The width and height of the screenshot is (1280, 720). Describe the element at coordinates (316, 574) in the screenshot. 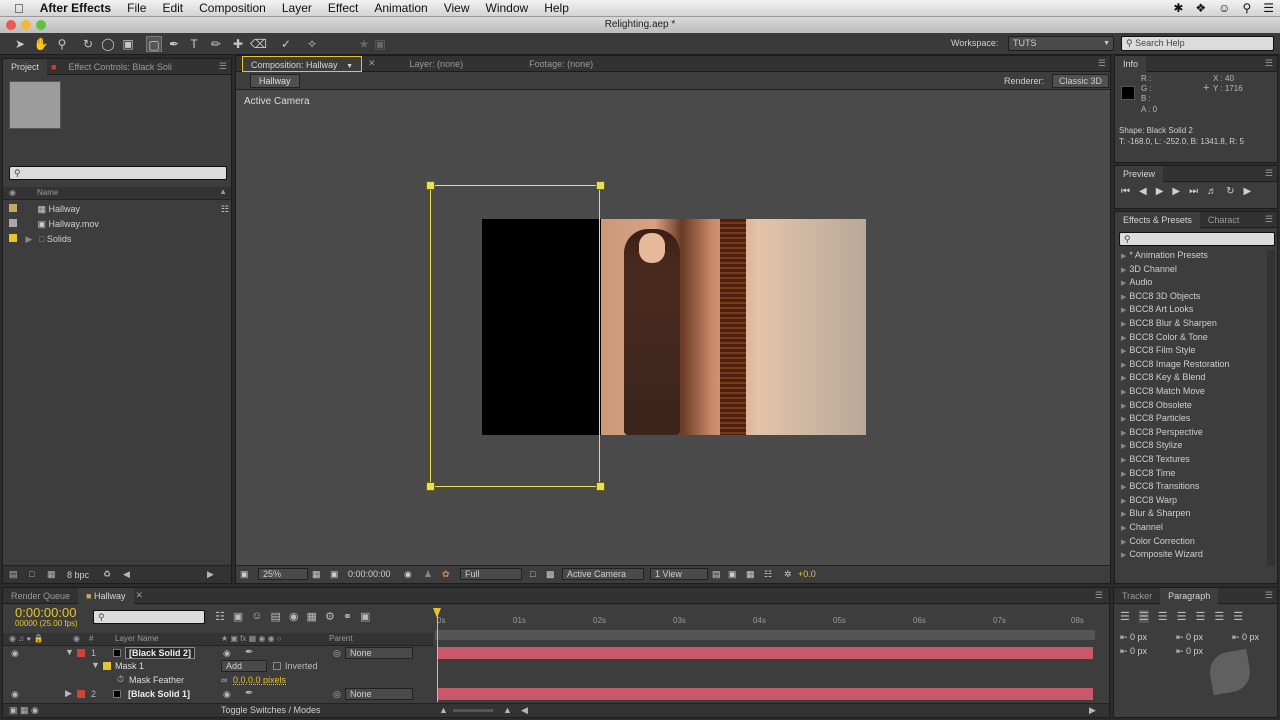

I see `grid-icon: ▦` at that location.